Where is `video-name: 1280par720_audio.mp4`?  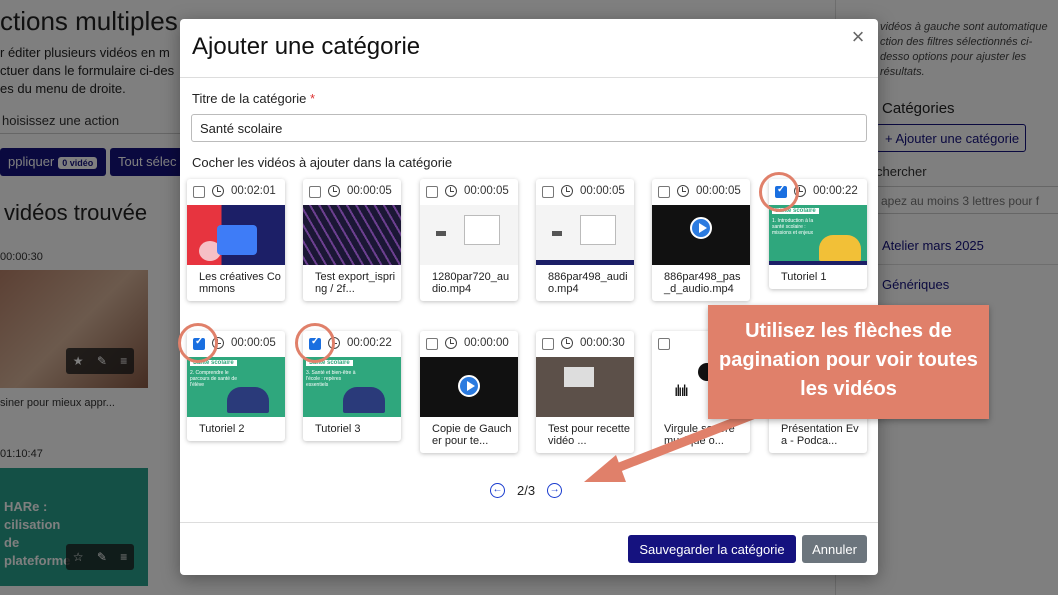 video-name: 1280par720_audio.mp4 is located at coordinates (471, 283).